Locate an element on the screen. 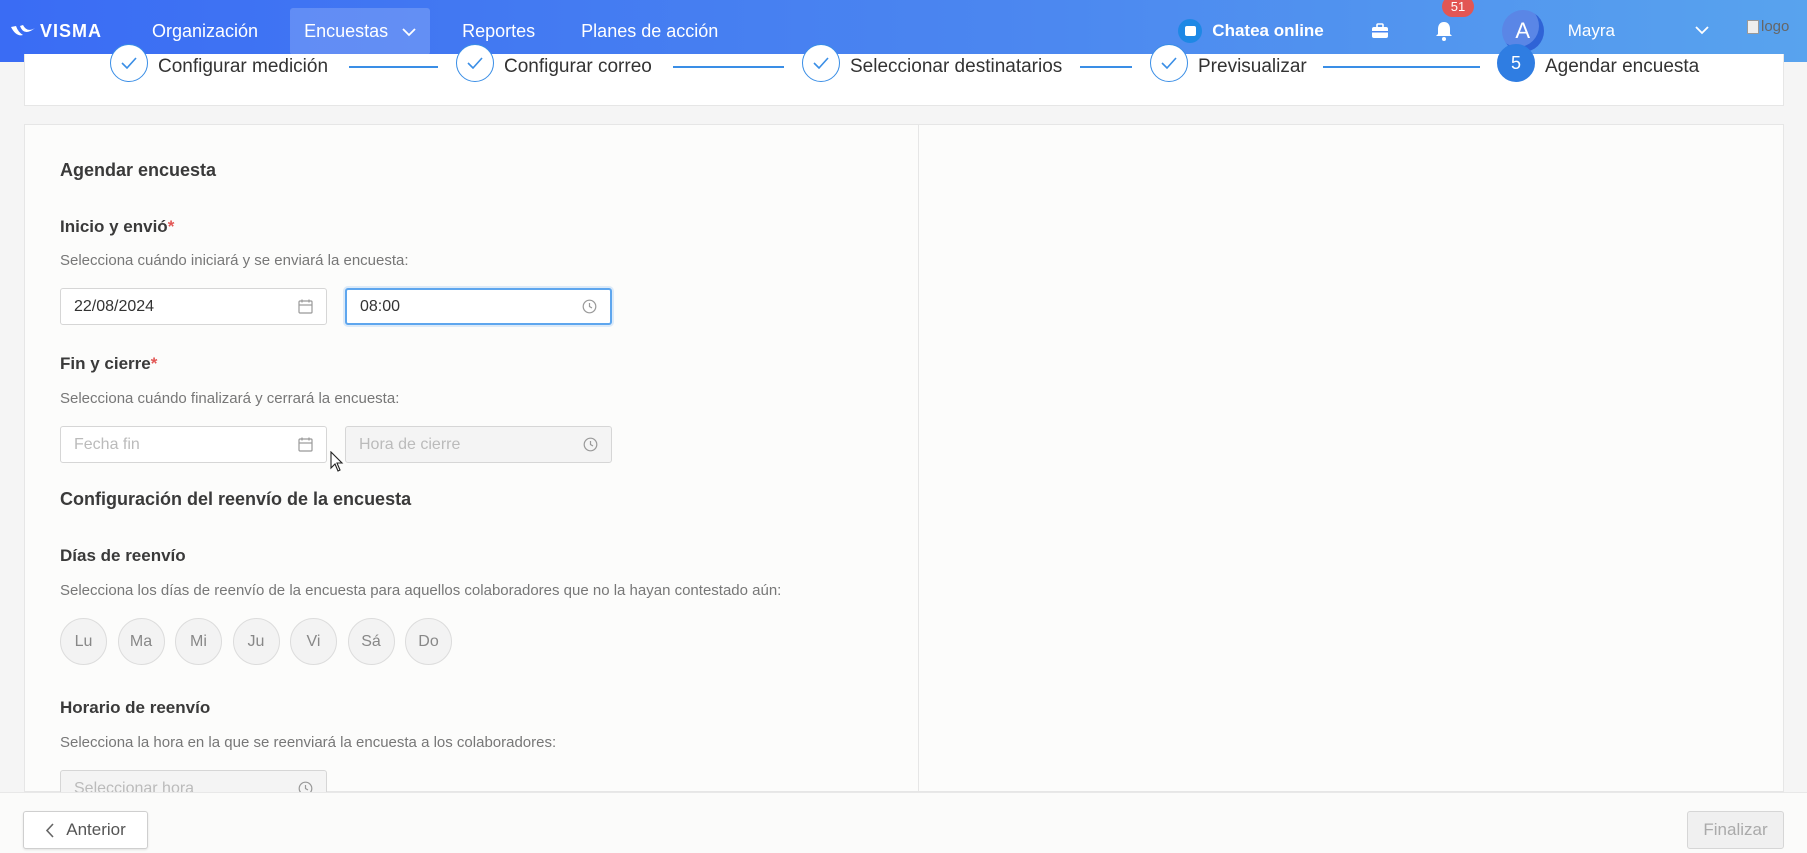  mouse-cursor-icon is located at coordinates (337, 461).